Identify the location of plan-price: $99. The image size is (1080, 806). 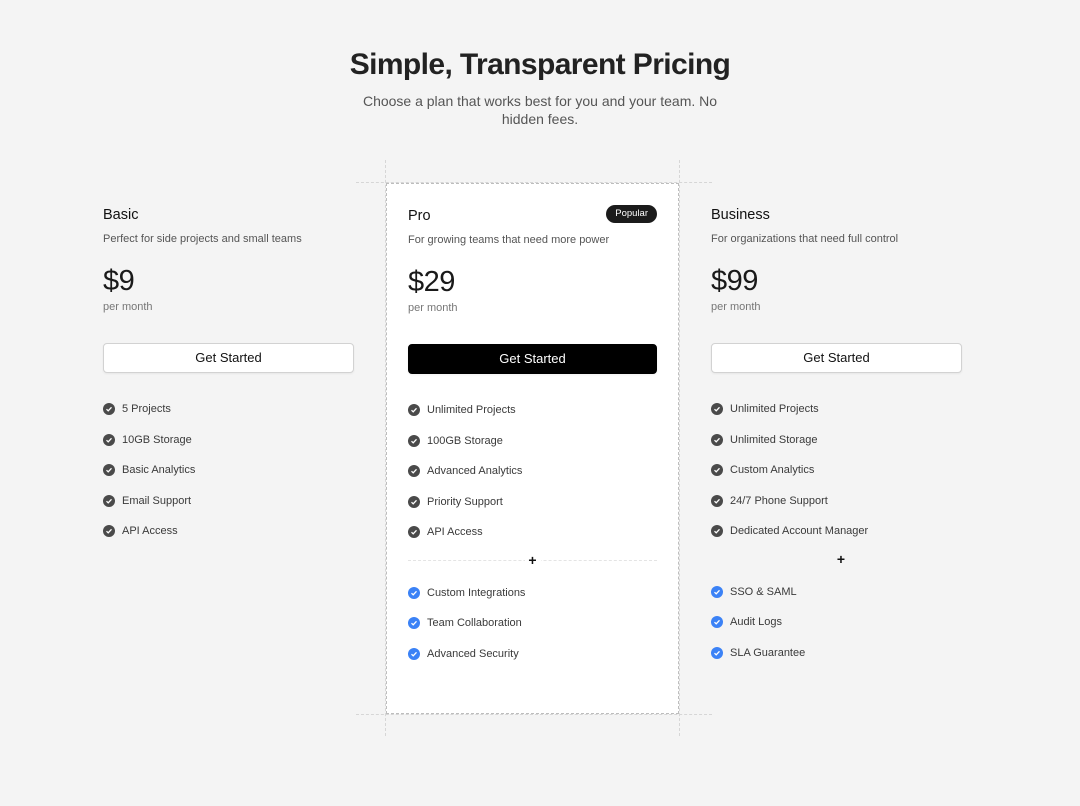
(734, 281).